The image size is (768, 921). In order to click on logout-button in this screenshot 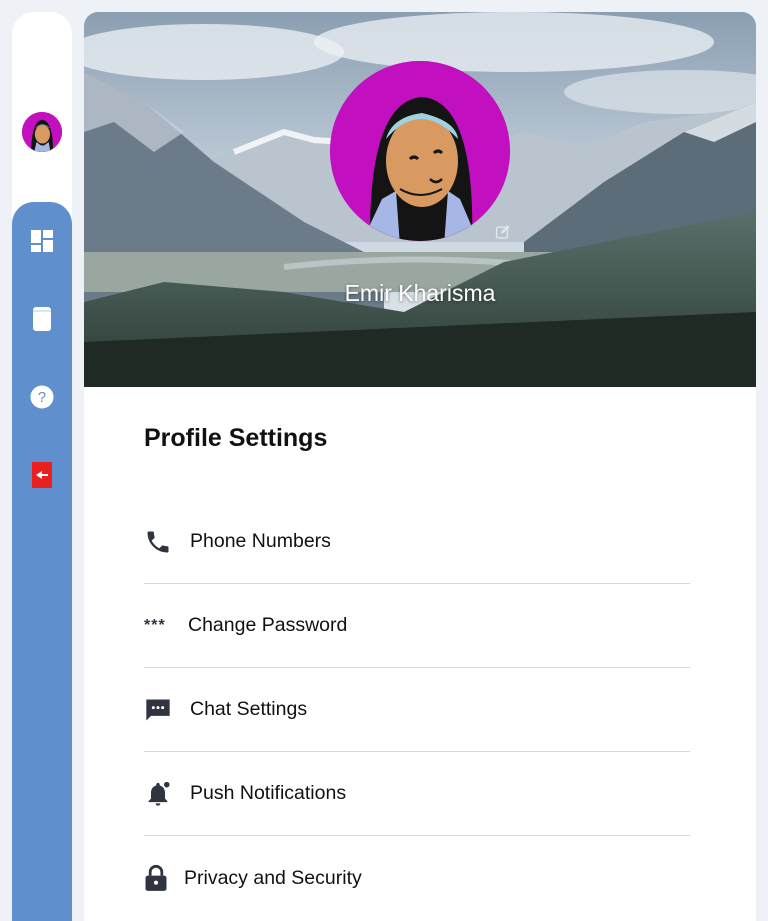, I will do `click(42, 475)`.